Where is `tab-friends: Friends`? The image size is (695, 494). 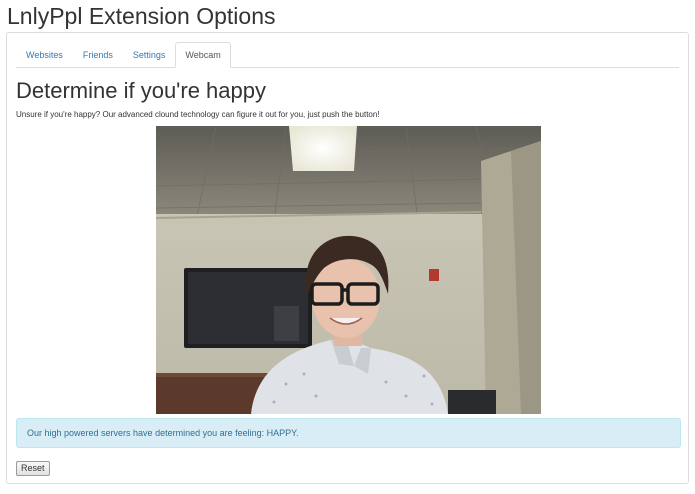 tab-friends: Friends is located at coordinates (98, 54).